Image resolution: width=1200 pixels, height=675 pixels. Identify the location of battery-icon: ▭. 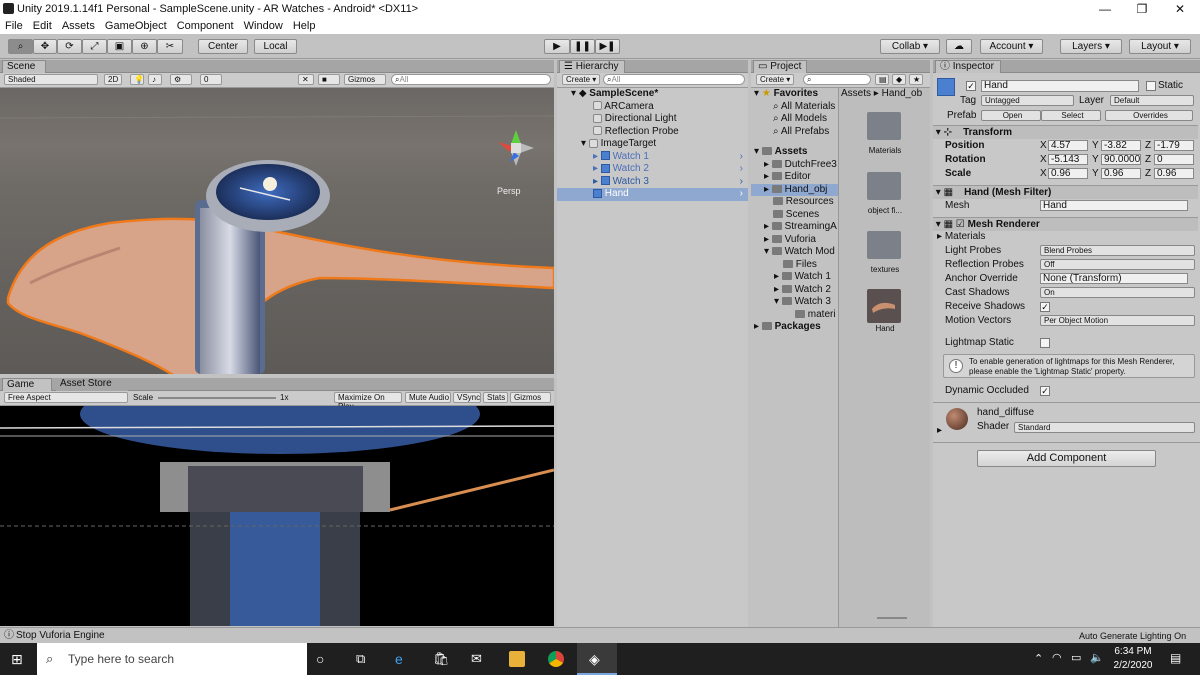
(1076, 657).